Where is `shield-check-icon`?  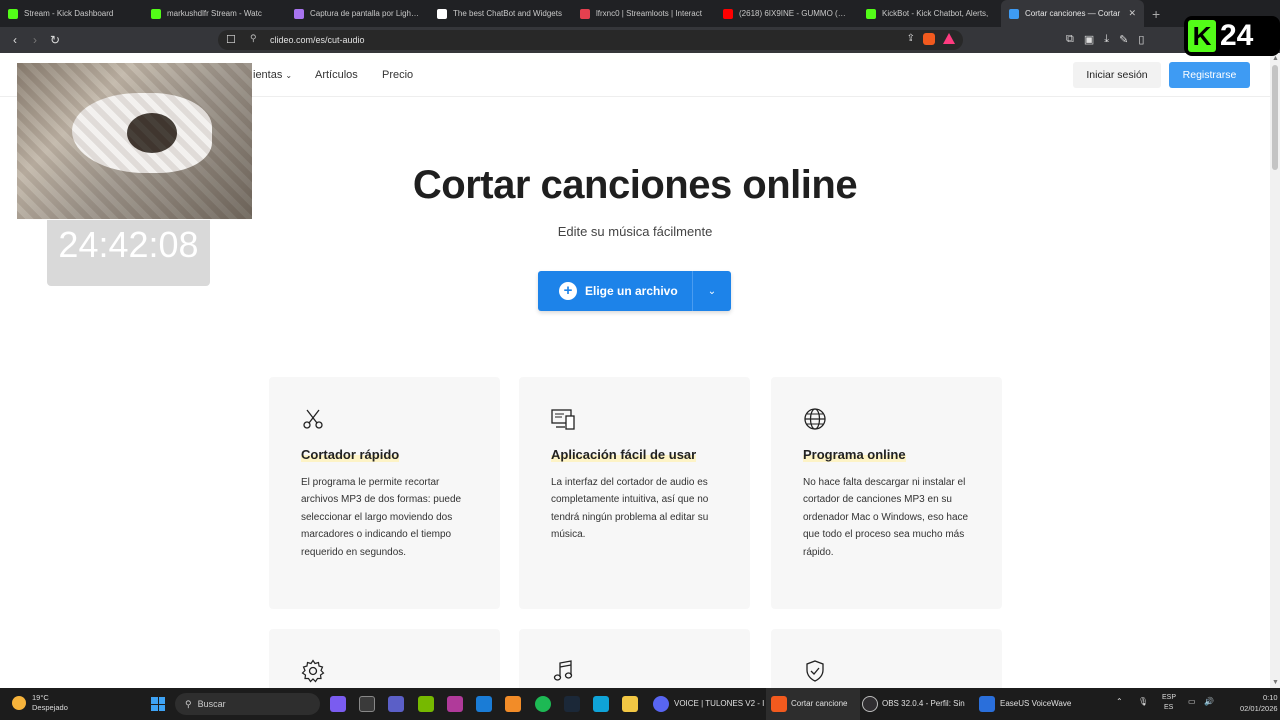
shield-check-icon is located at coordinates (815, 671).